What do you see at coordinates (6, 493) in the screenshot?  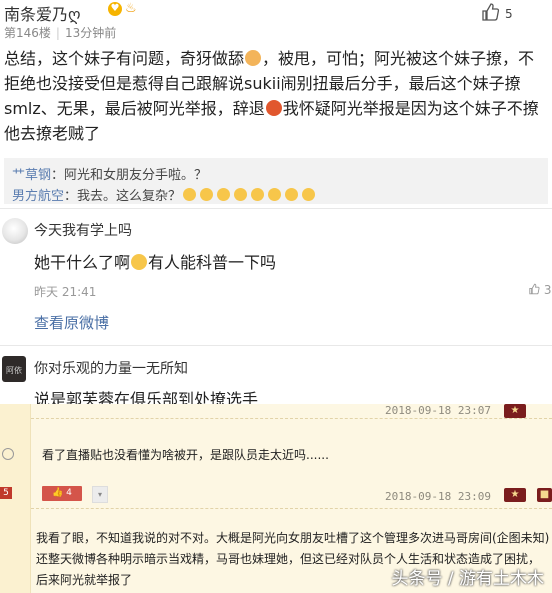 I see `side-number: 5` at bounding box center [6, 493].